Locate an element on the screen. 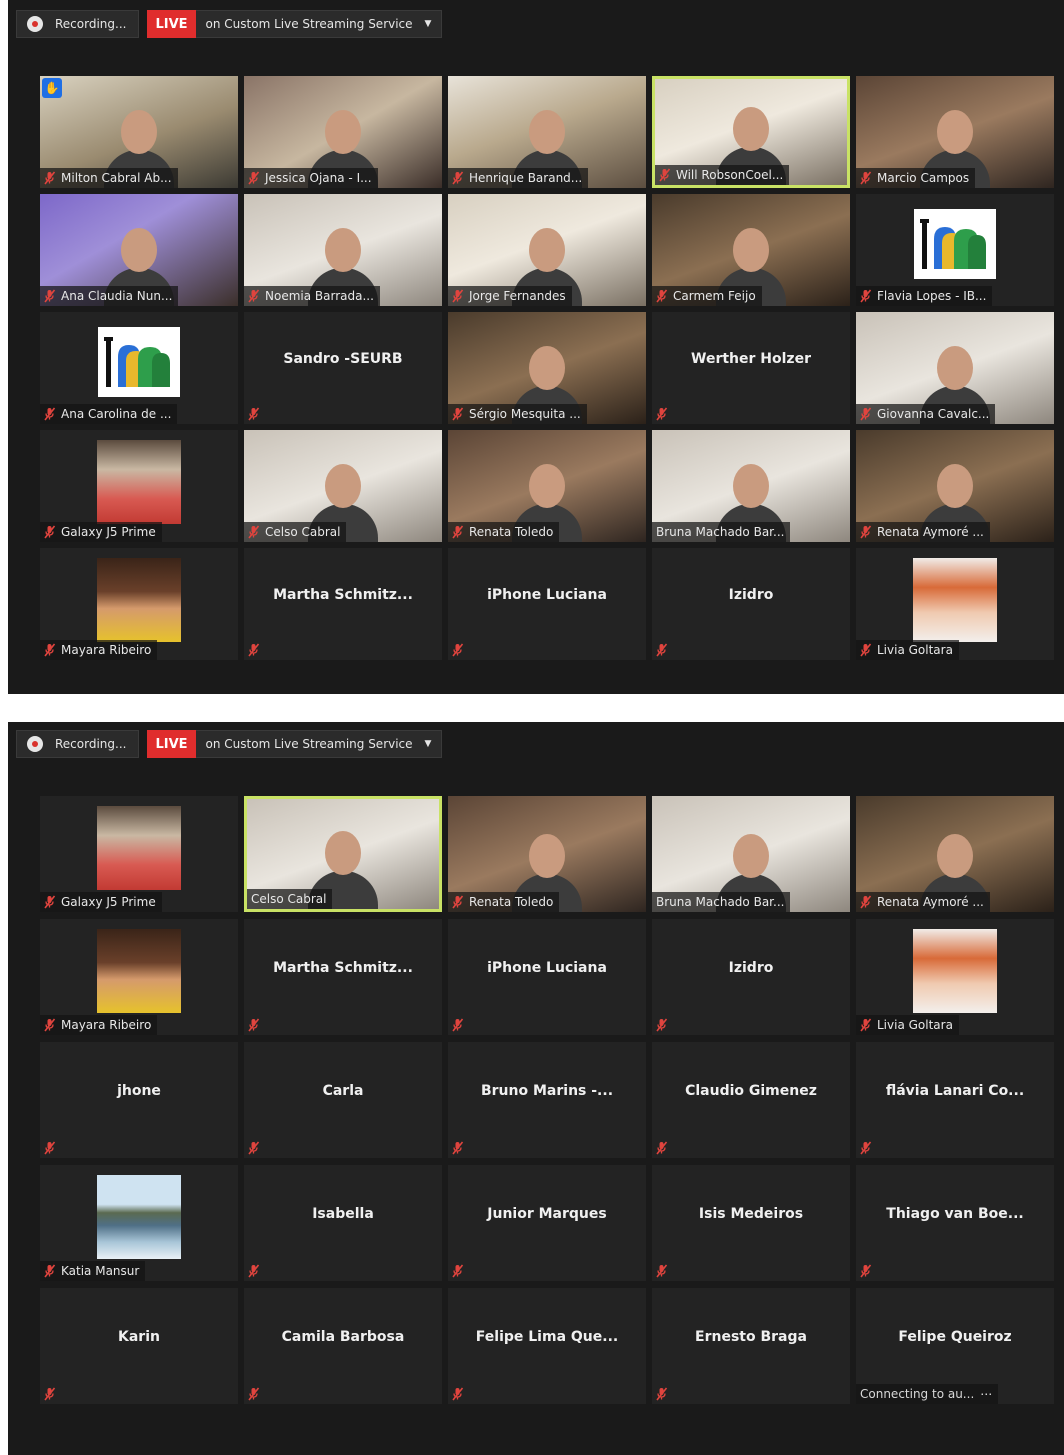 This screenshot has width=1064, height=1455. participant-tile: Carla is located at coordinates (343, 1100).